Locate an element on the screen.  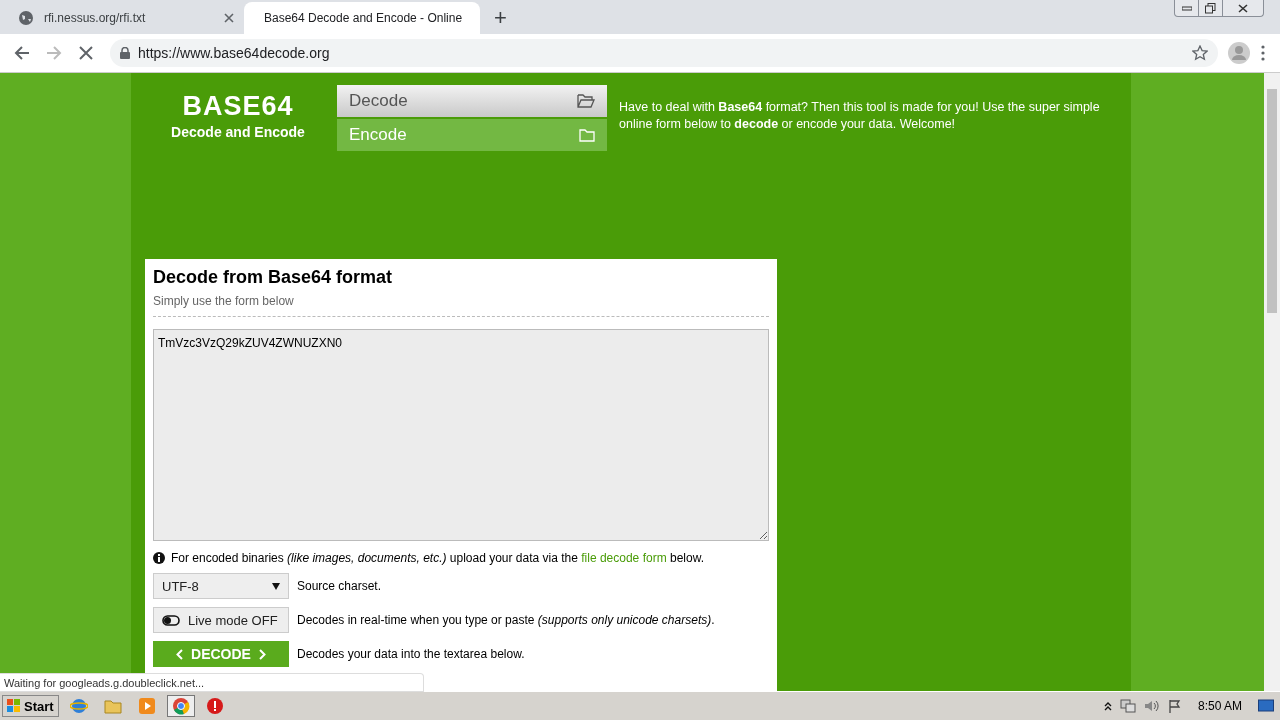
charset-dropdown: UTF-8 is located at coordinates (221, 586).